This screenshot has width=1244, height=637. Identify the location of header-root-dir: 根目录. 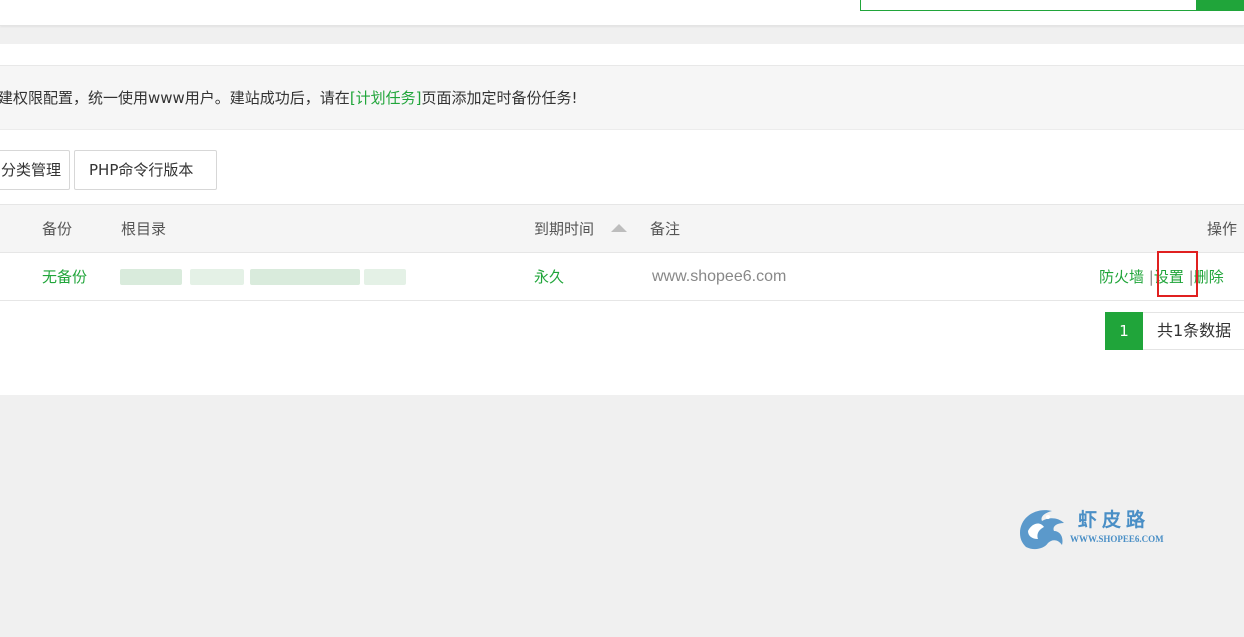
(144, 229).